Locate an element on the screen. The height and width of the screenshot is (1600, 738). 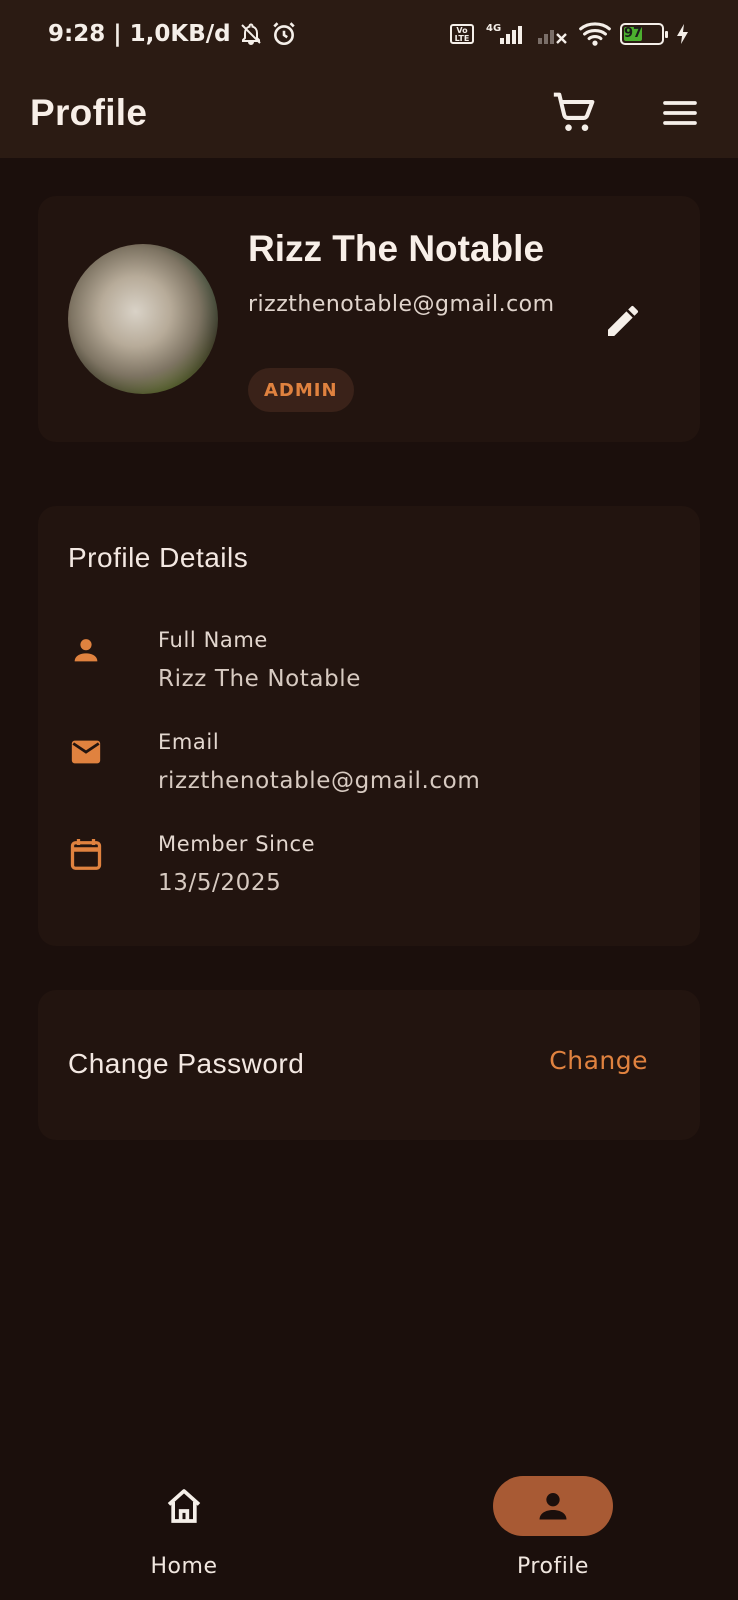
detail-label: Email is located at coordinates (189, 742).